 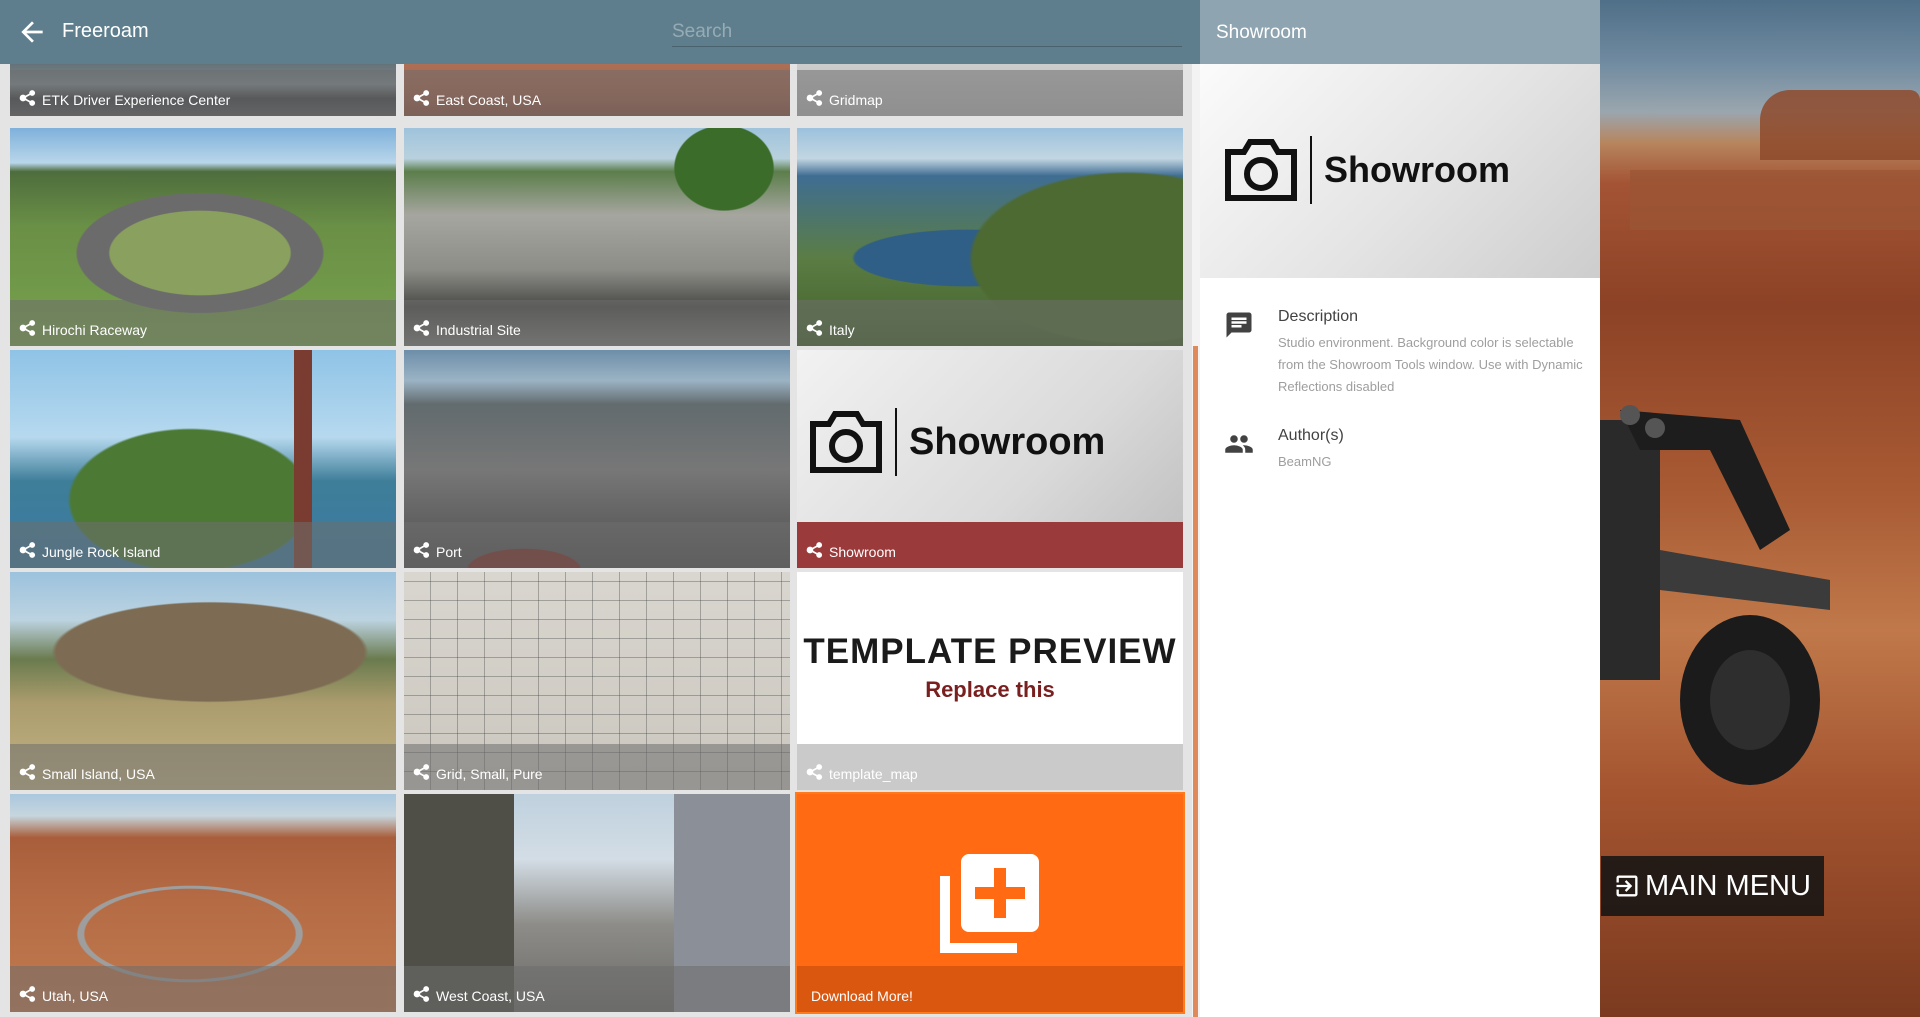 I want to click on authors-text: BeamNG, so click(x=1305, y=461).